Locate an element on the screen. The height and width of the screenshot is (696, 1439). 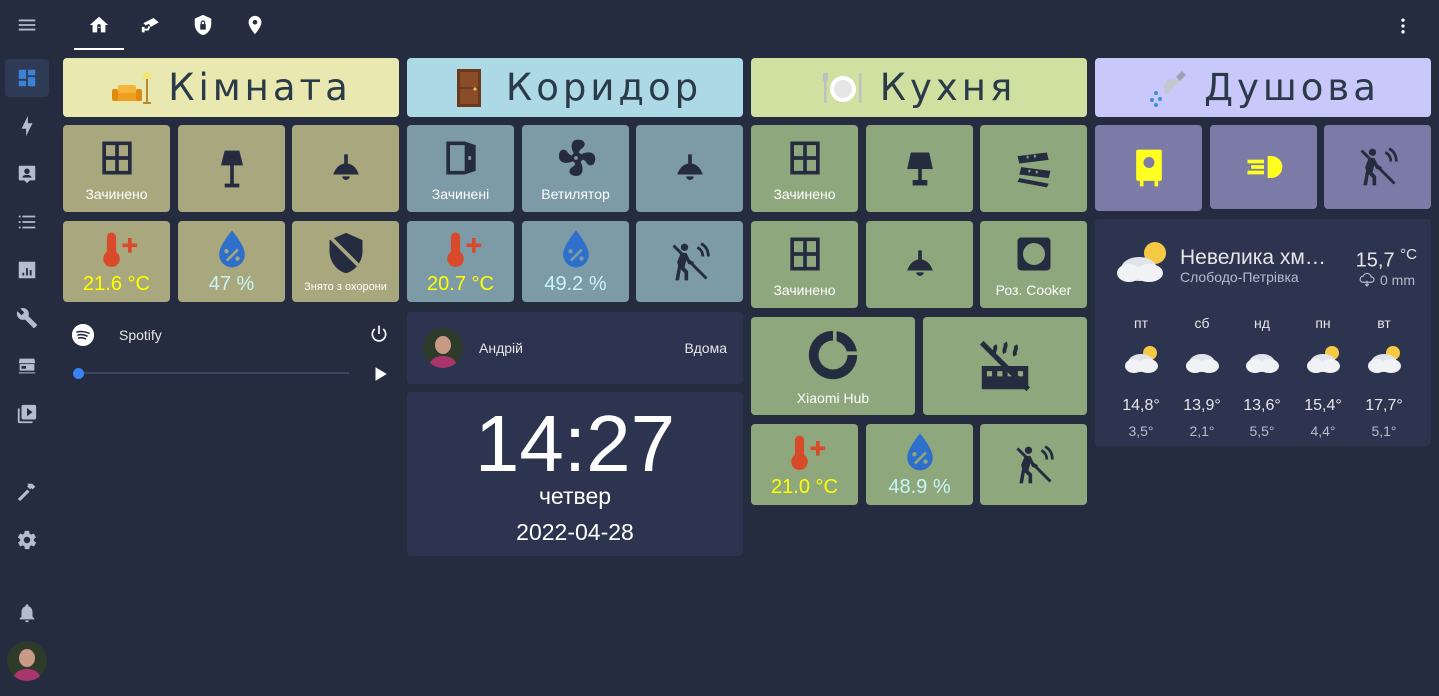
forecast-high: 13,6° is located at coordinates (1262, 405).